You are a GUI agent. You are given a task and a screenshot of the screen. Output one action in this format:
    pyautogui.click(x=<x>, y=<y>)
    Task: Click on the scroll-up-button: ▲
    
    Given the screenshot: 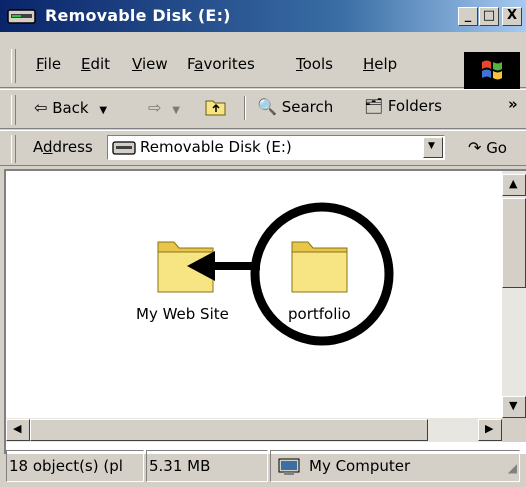 What is the action you would take?
    pyautogui.click(x=514, y=185)
    